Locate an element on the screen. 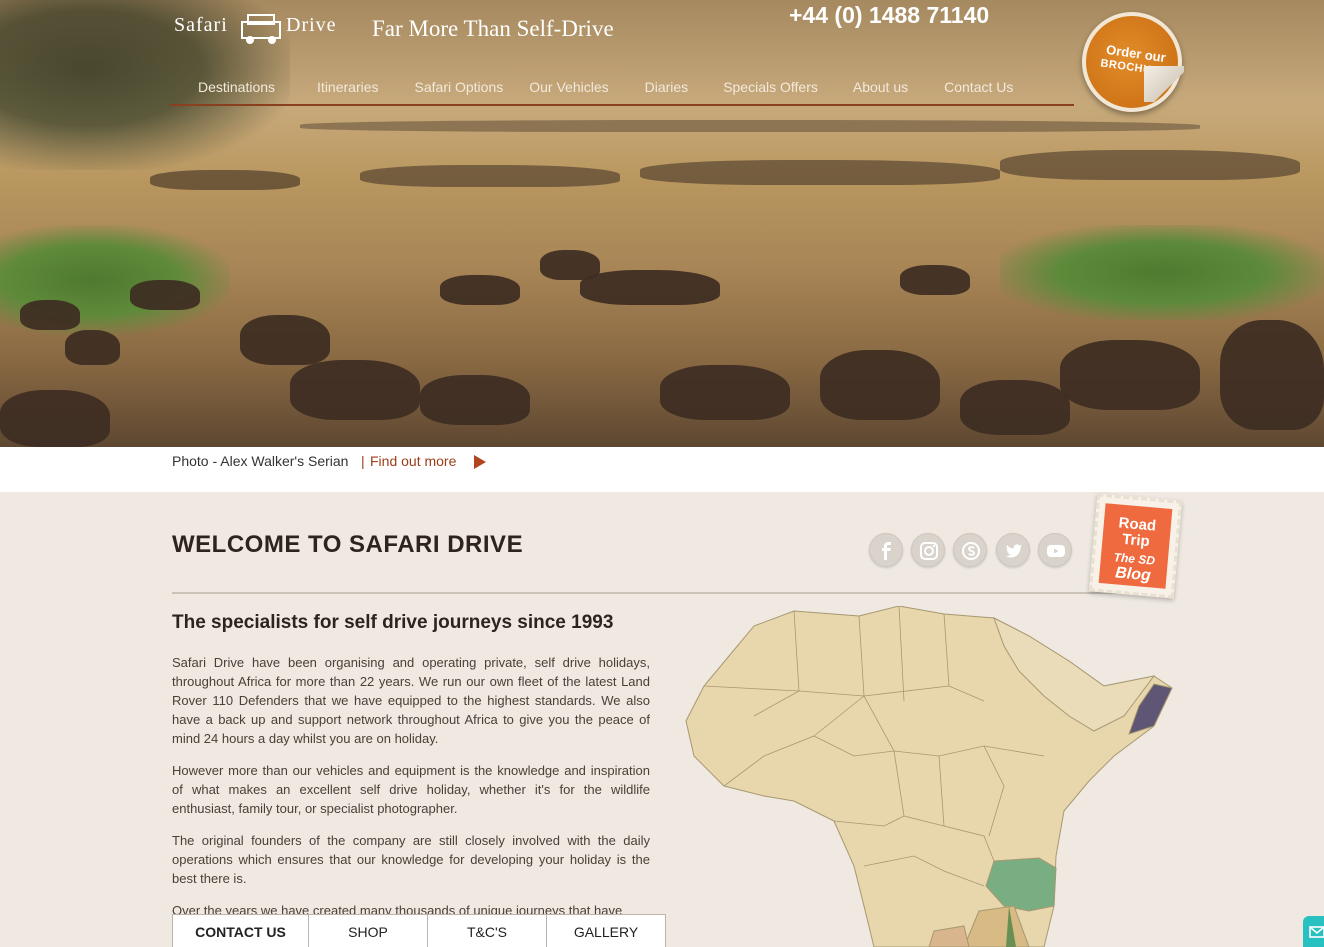 The image size is (1324, 947). nav-item-itineraries: Itineraries is located at coordinates (347, 90).